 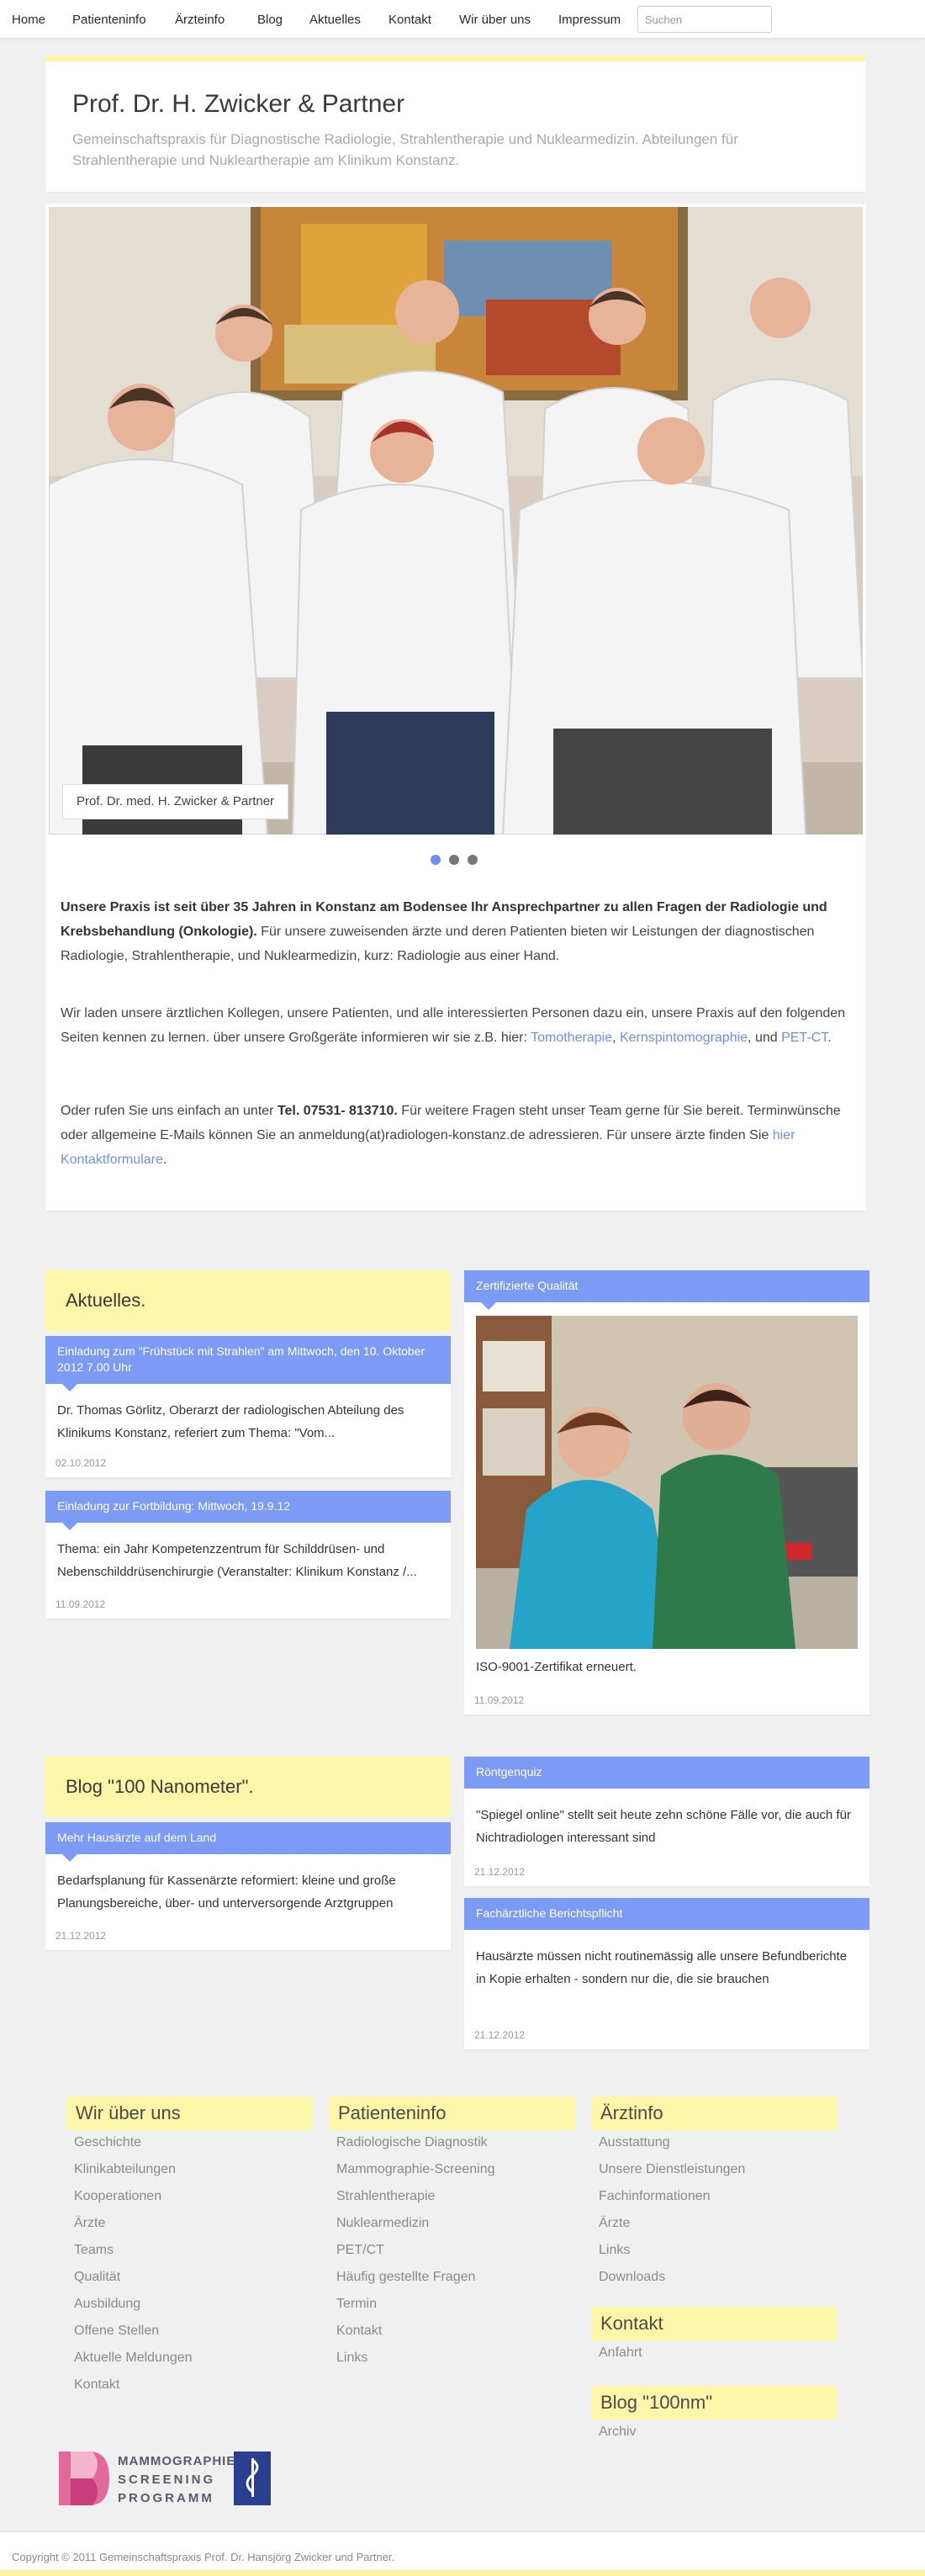 I want to click on news-date: 02.10.2012, so click(x=81, y=1463).